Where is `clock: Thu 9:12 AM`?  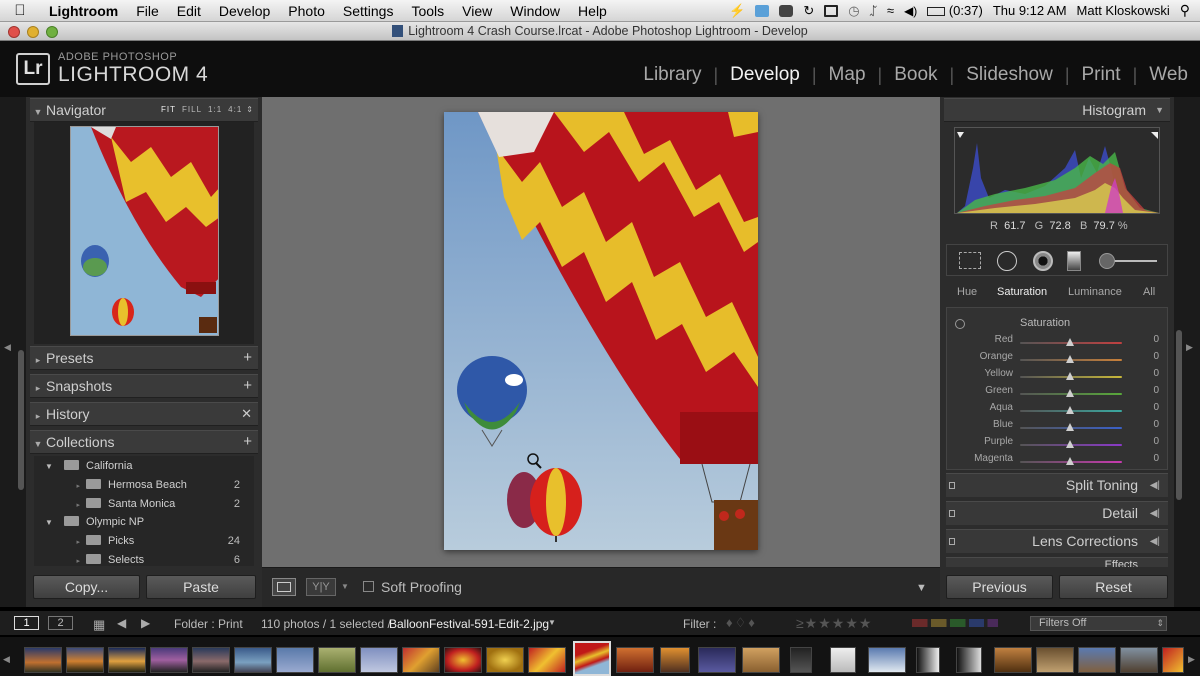 clock: Thu 9:12 AM is located at coordinates (1030, 10).